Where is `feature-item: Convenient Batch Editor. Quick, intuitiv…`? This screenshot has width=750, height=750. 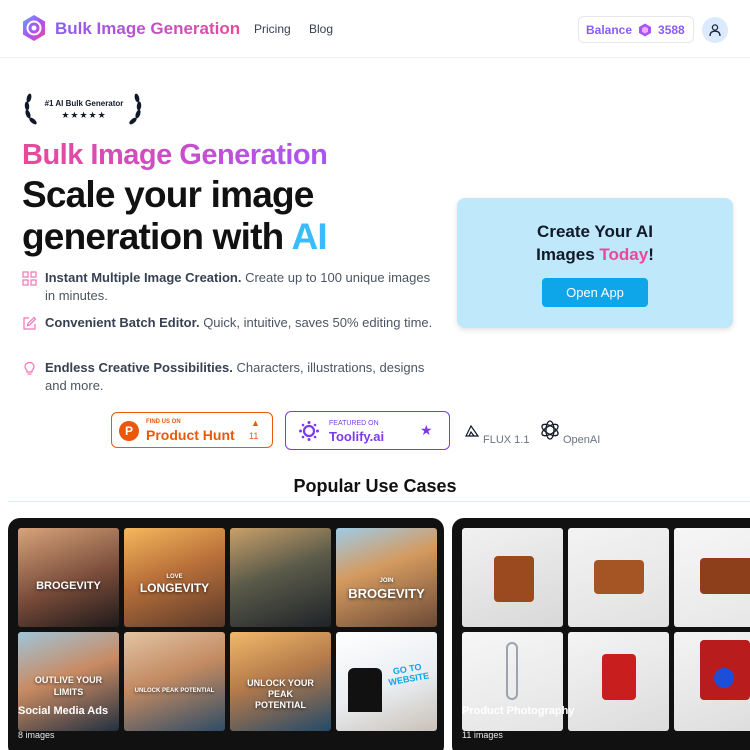 feature-item: Convenient Batch Editor. Quick, intuitiv… is located at coordinates (232, 323).